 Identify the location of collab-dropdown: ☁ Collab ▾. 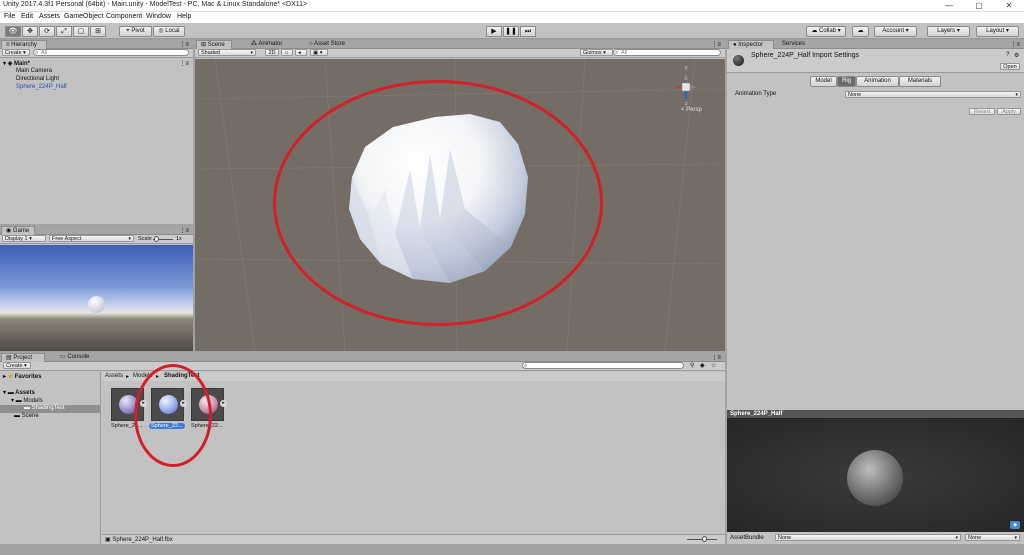
(826, 31).